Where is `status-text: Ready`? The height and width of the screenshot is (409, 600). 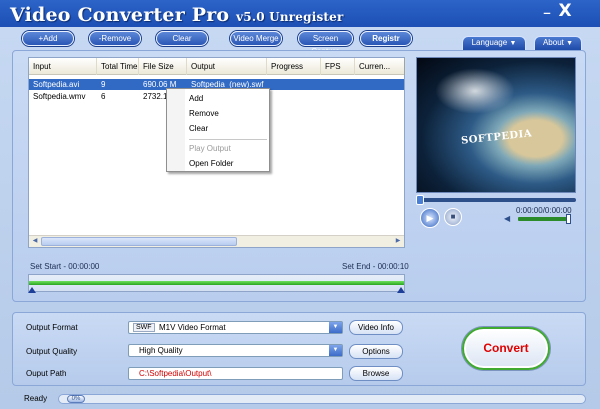 status-text: Ready is located at coordinates (36, 398).